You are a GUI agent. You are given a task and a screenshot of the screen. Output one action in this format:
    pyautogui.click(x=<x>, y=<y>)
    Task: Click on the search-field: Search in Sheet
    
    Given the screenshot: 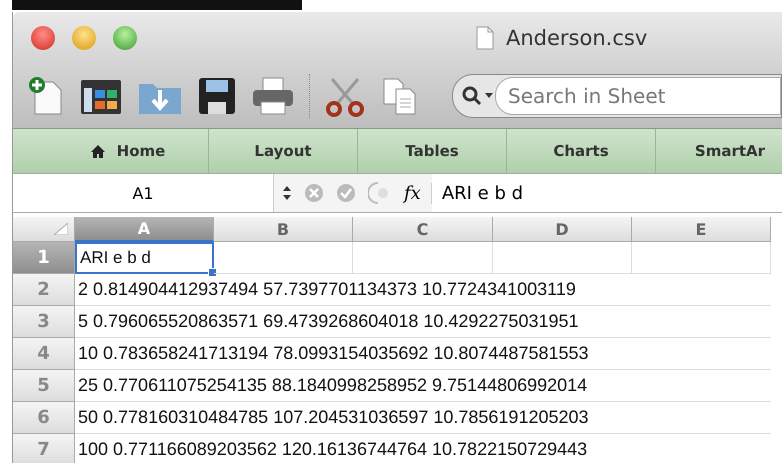 What is the action you would take?
    pyautogui.click(x=617, y=96)
    